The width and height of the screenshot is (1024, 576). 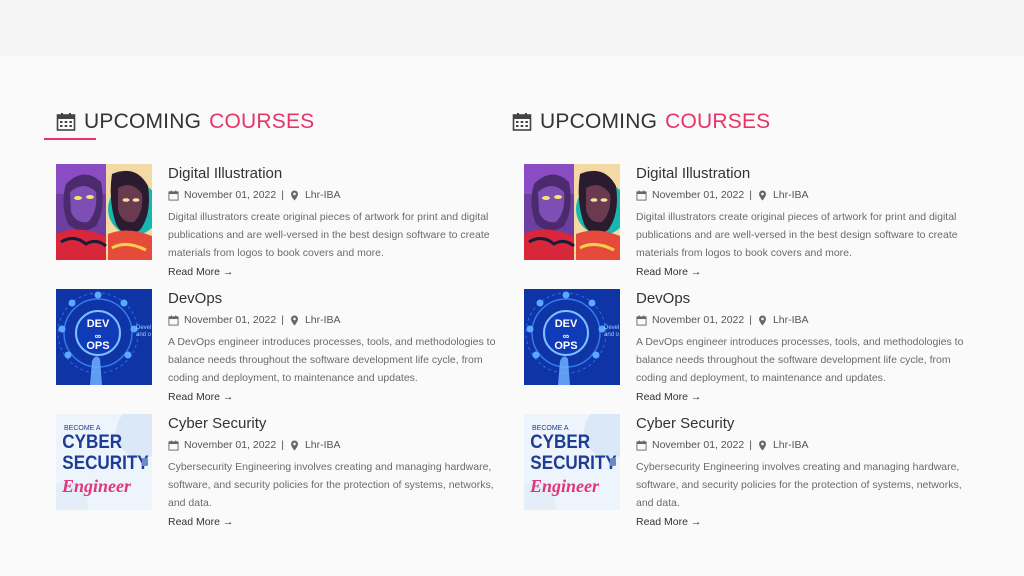 What do you see at coordinates (512, 28) in the screenshot?
I see `top-band` at bounding box center [512, 28].